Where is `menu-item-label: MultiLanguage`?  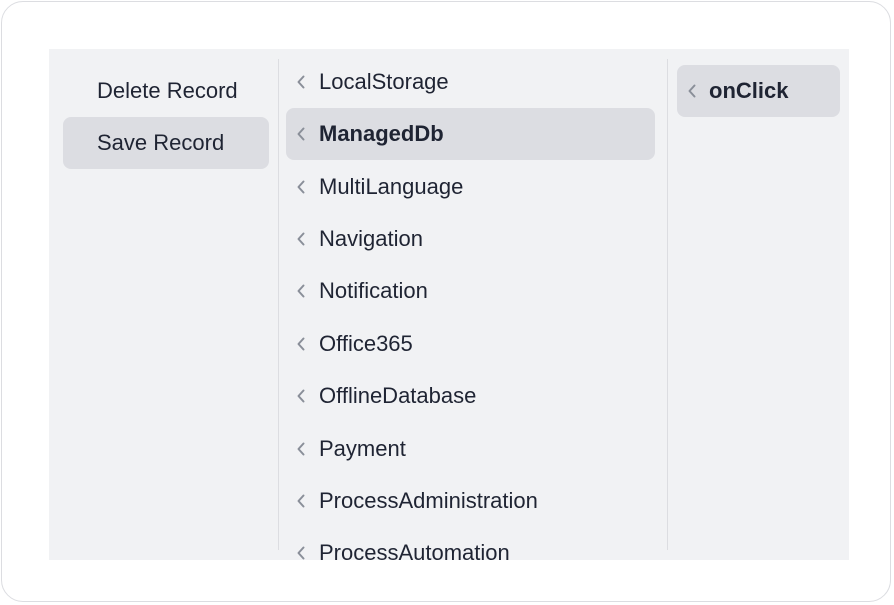 menu-item-label: MultiLanguage is located at coordinates (391, 186).